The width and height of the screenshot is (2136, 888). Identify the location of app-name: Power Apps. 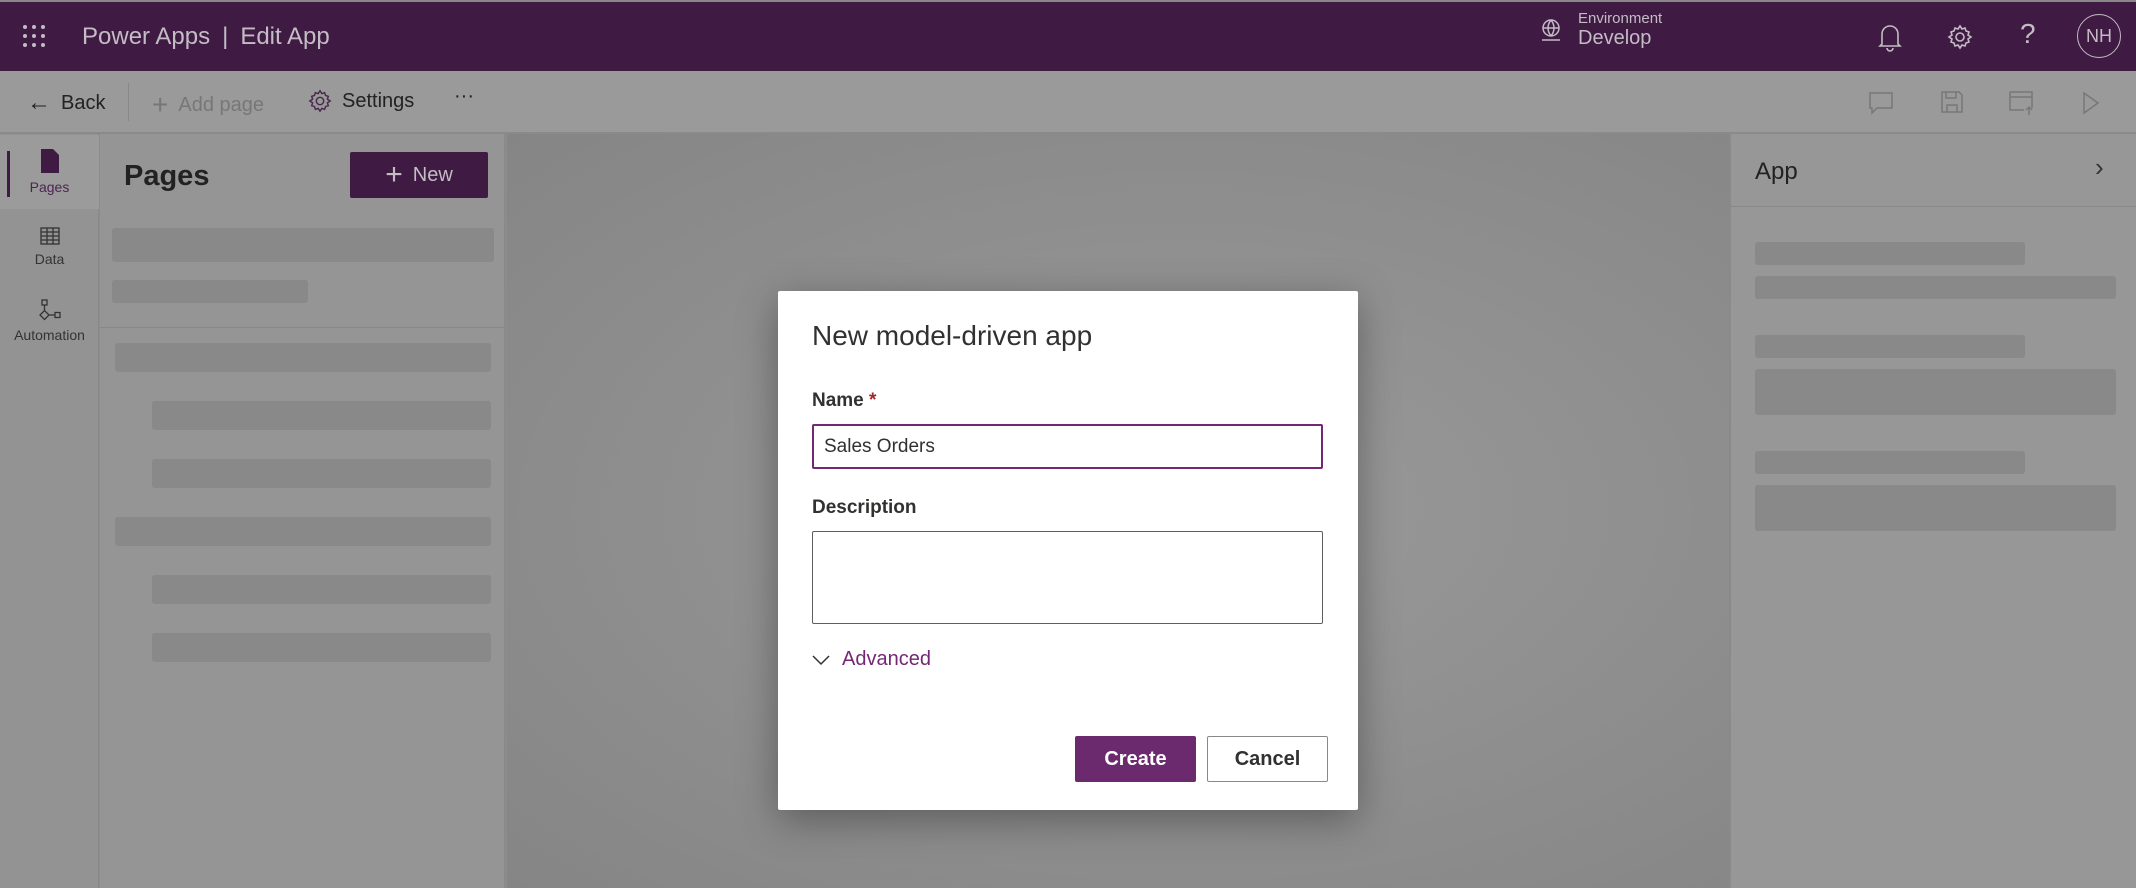
(146, 37).